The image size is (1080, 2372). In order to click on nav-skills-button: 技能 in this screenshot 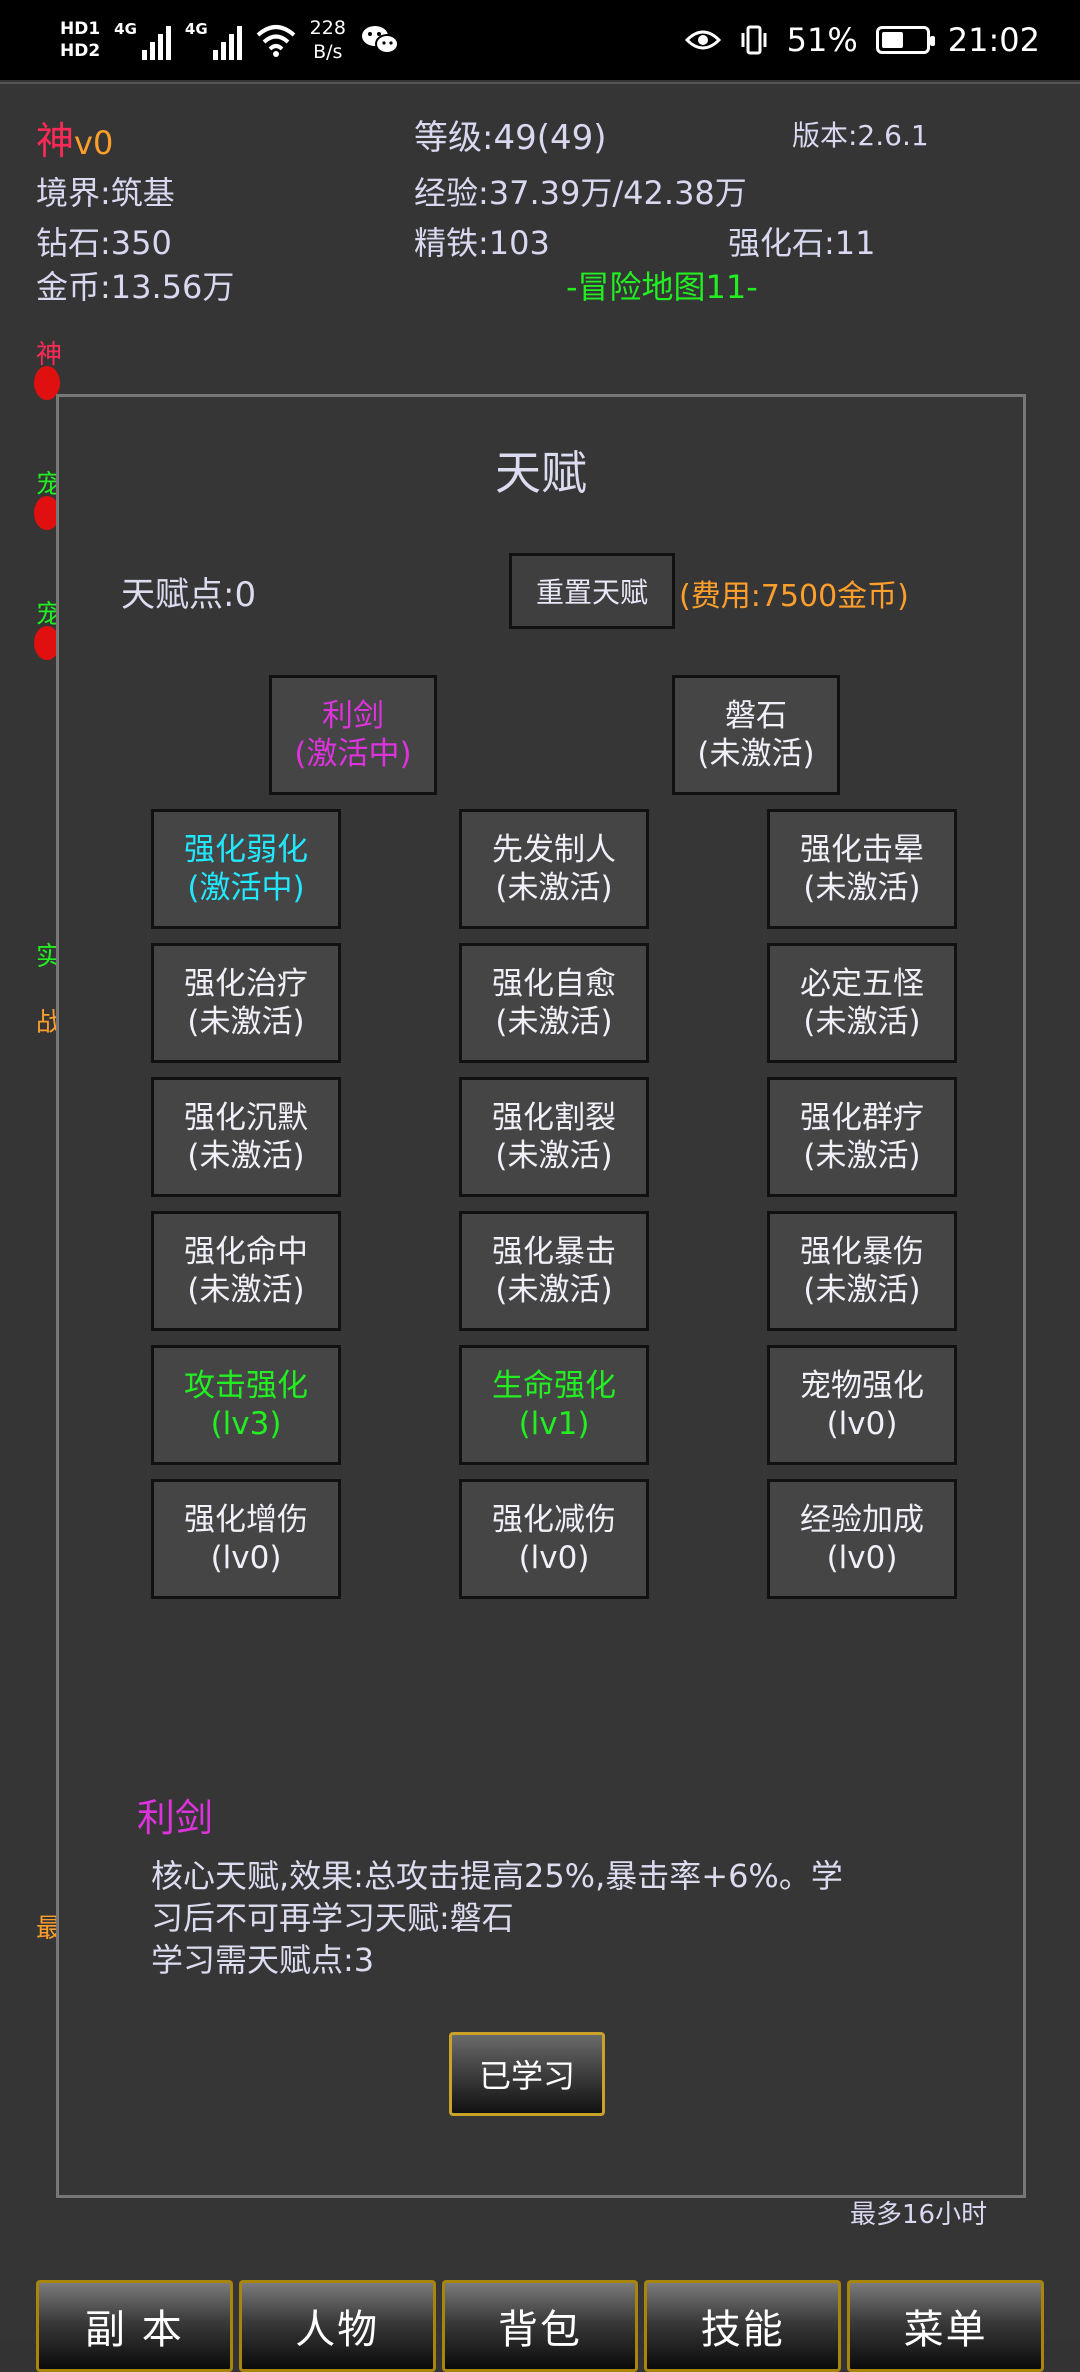, I will do `click(743, 2326)`.